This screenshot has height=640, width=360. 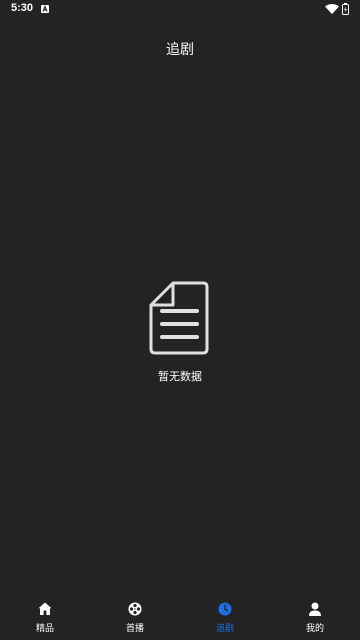 What do you see at coordinates (180, 376) in the screenshot?
I see `empty-state-message: 暂无数据` at bounding box center [180, 376].